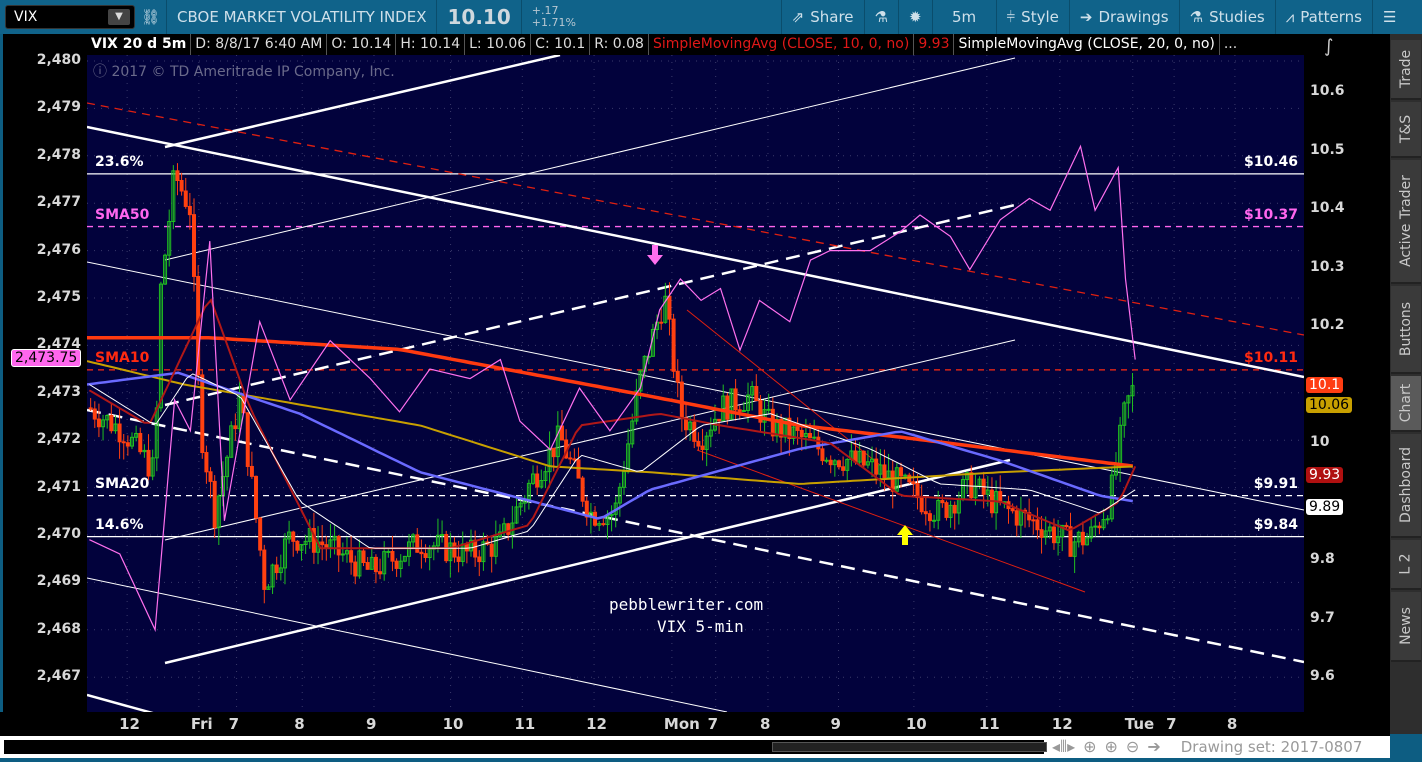  Describe the element at coordinates (58, 439) in the screenshot. I see `left-axis-tick: 2,472` at that location.